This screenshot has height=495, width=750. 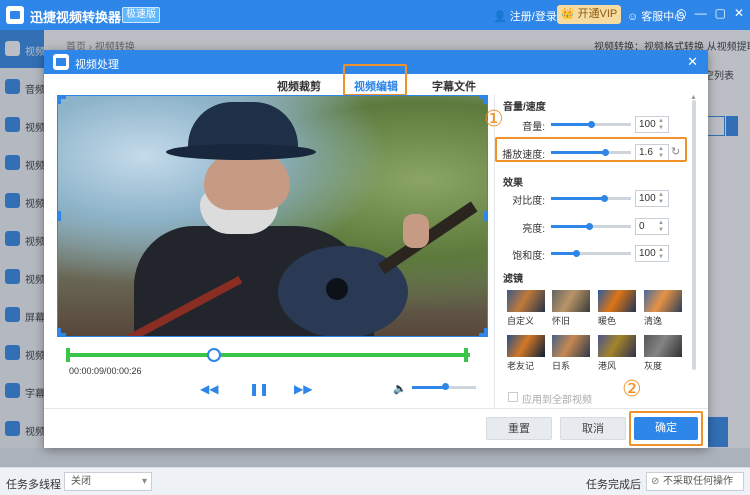 What do you see at coordinates (259, 389) in the screenshot?
I see `pause-icon: ❚❚` at bounding box center [259, 389].